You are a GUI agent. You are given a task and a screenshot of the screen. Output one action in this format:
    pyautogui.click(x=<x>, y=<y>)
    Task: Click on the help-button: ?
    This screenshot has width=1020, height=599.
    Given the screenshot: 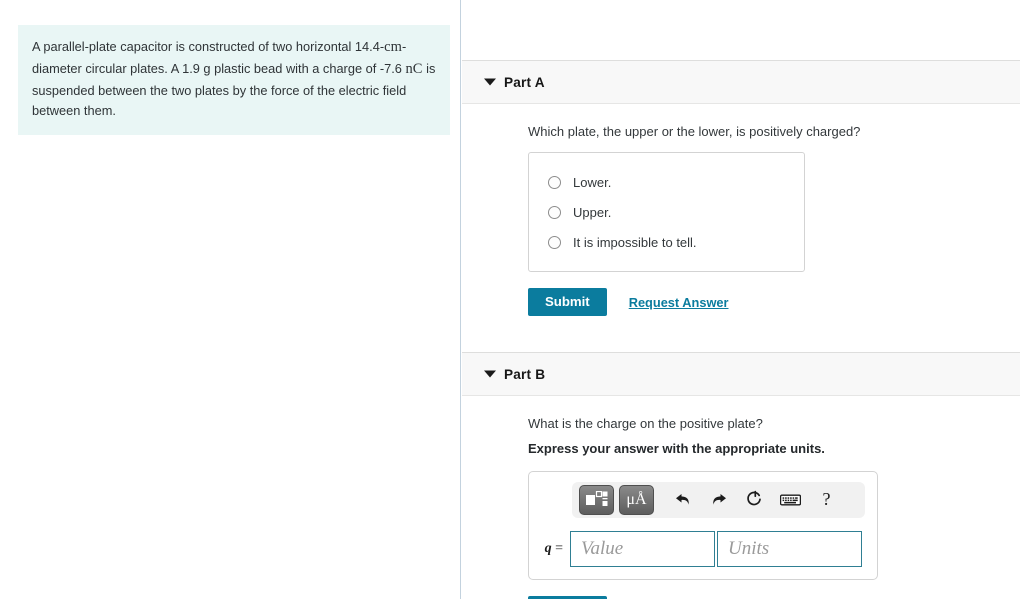 What is the action you would take?
    pyautogui.click(x=826, y=500)
    